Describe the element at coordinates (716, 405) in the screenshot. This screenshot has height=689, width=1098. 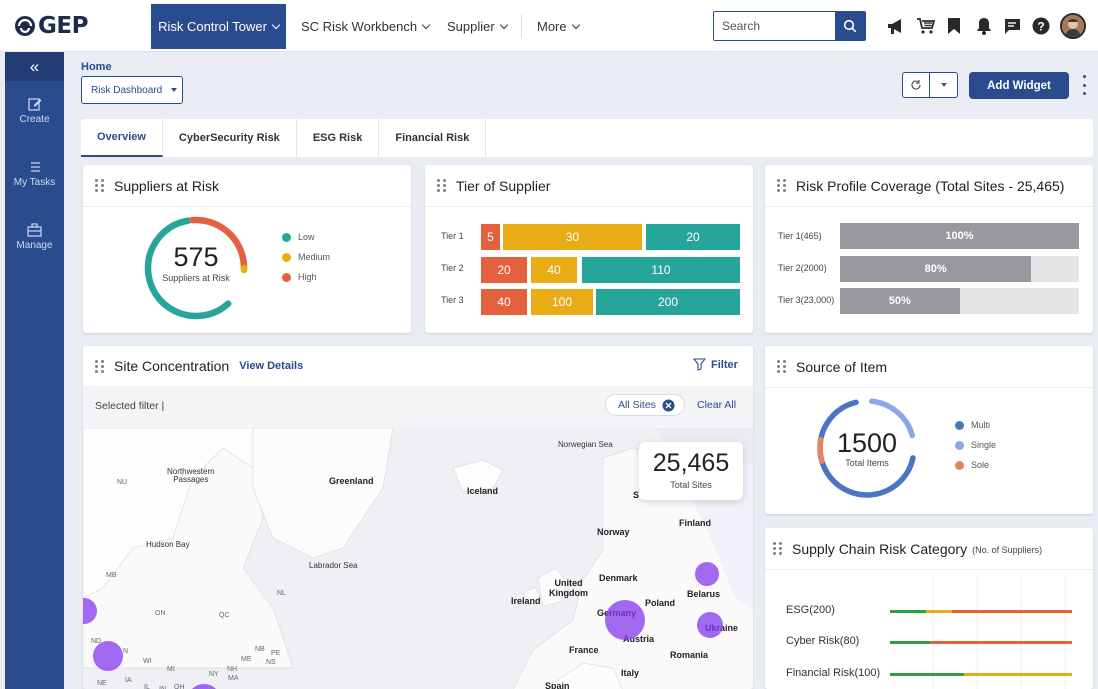
I see `clear-all-link: Clear All` at that location.